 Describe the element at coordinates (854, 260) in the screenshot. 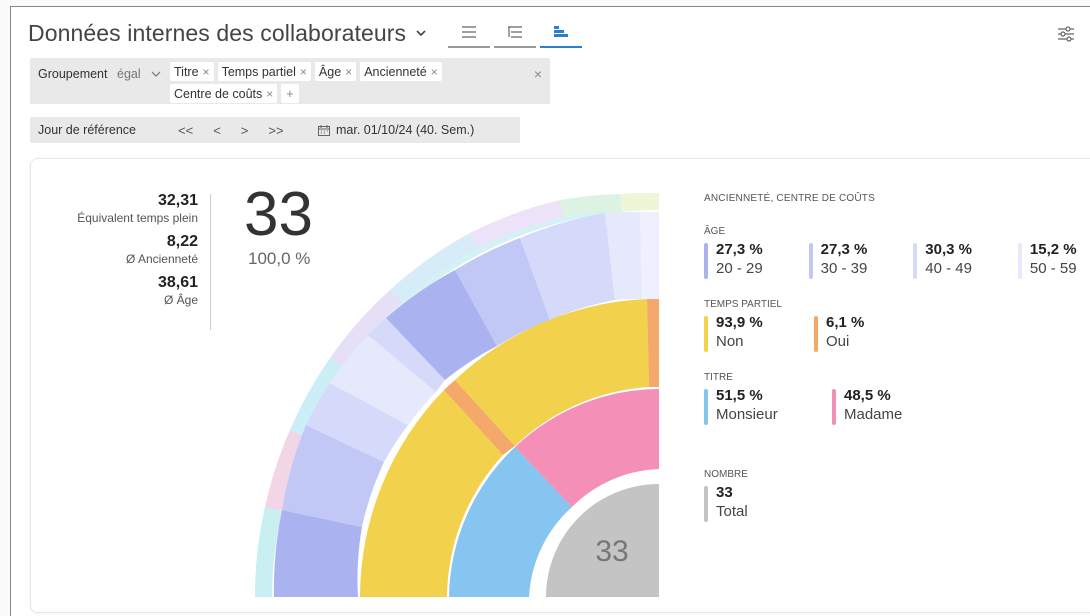

I see `legend-item: 27,3 % 30 - 39` at that location.